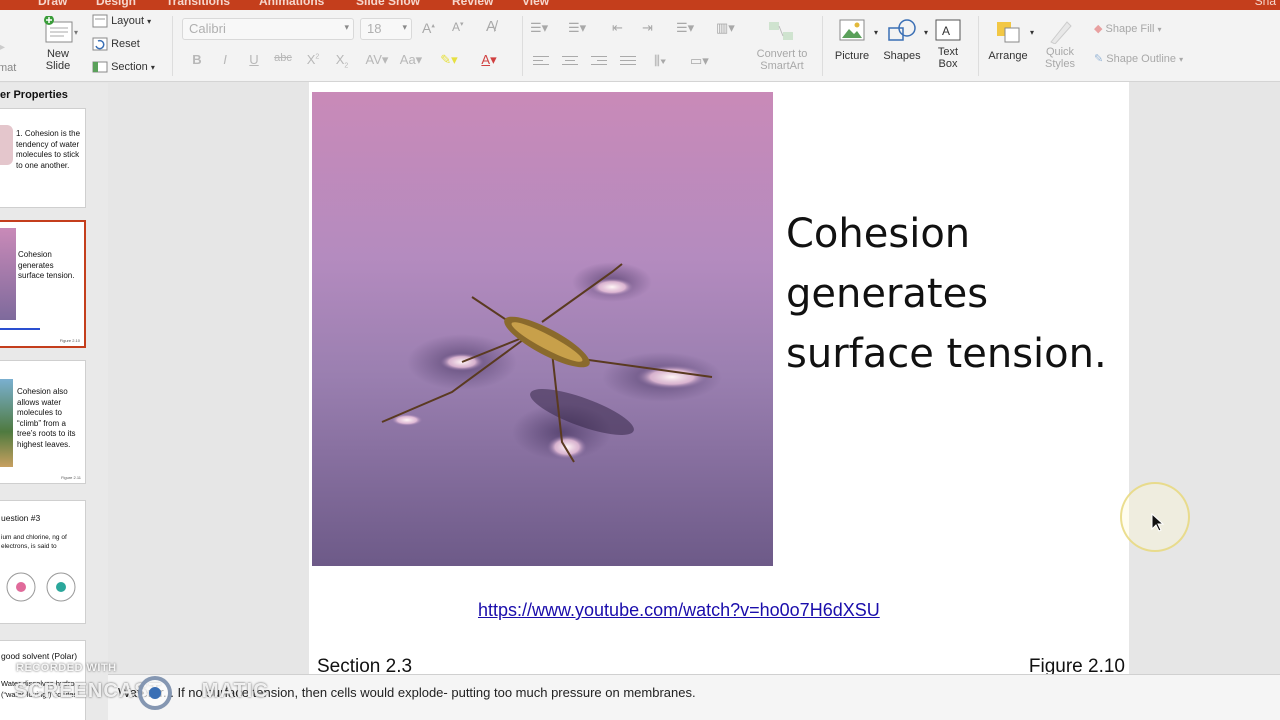 The image size is (1280, 720). What do you see at coordinates (852, 56) in the screenshot?
I see `picture-label: Picture` at bounding box center [852, 56].